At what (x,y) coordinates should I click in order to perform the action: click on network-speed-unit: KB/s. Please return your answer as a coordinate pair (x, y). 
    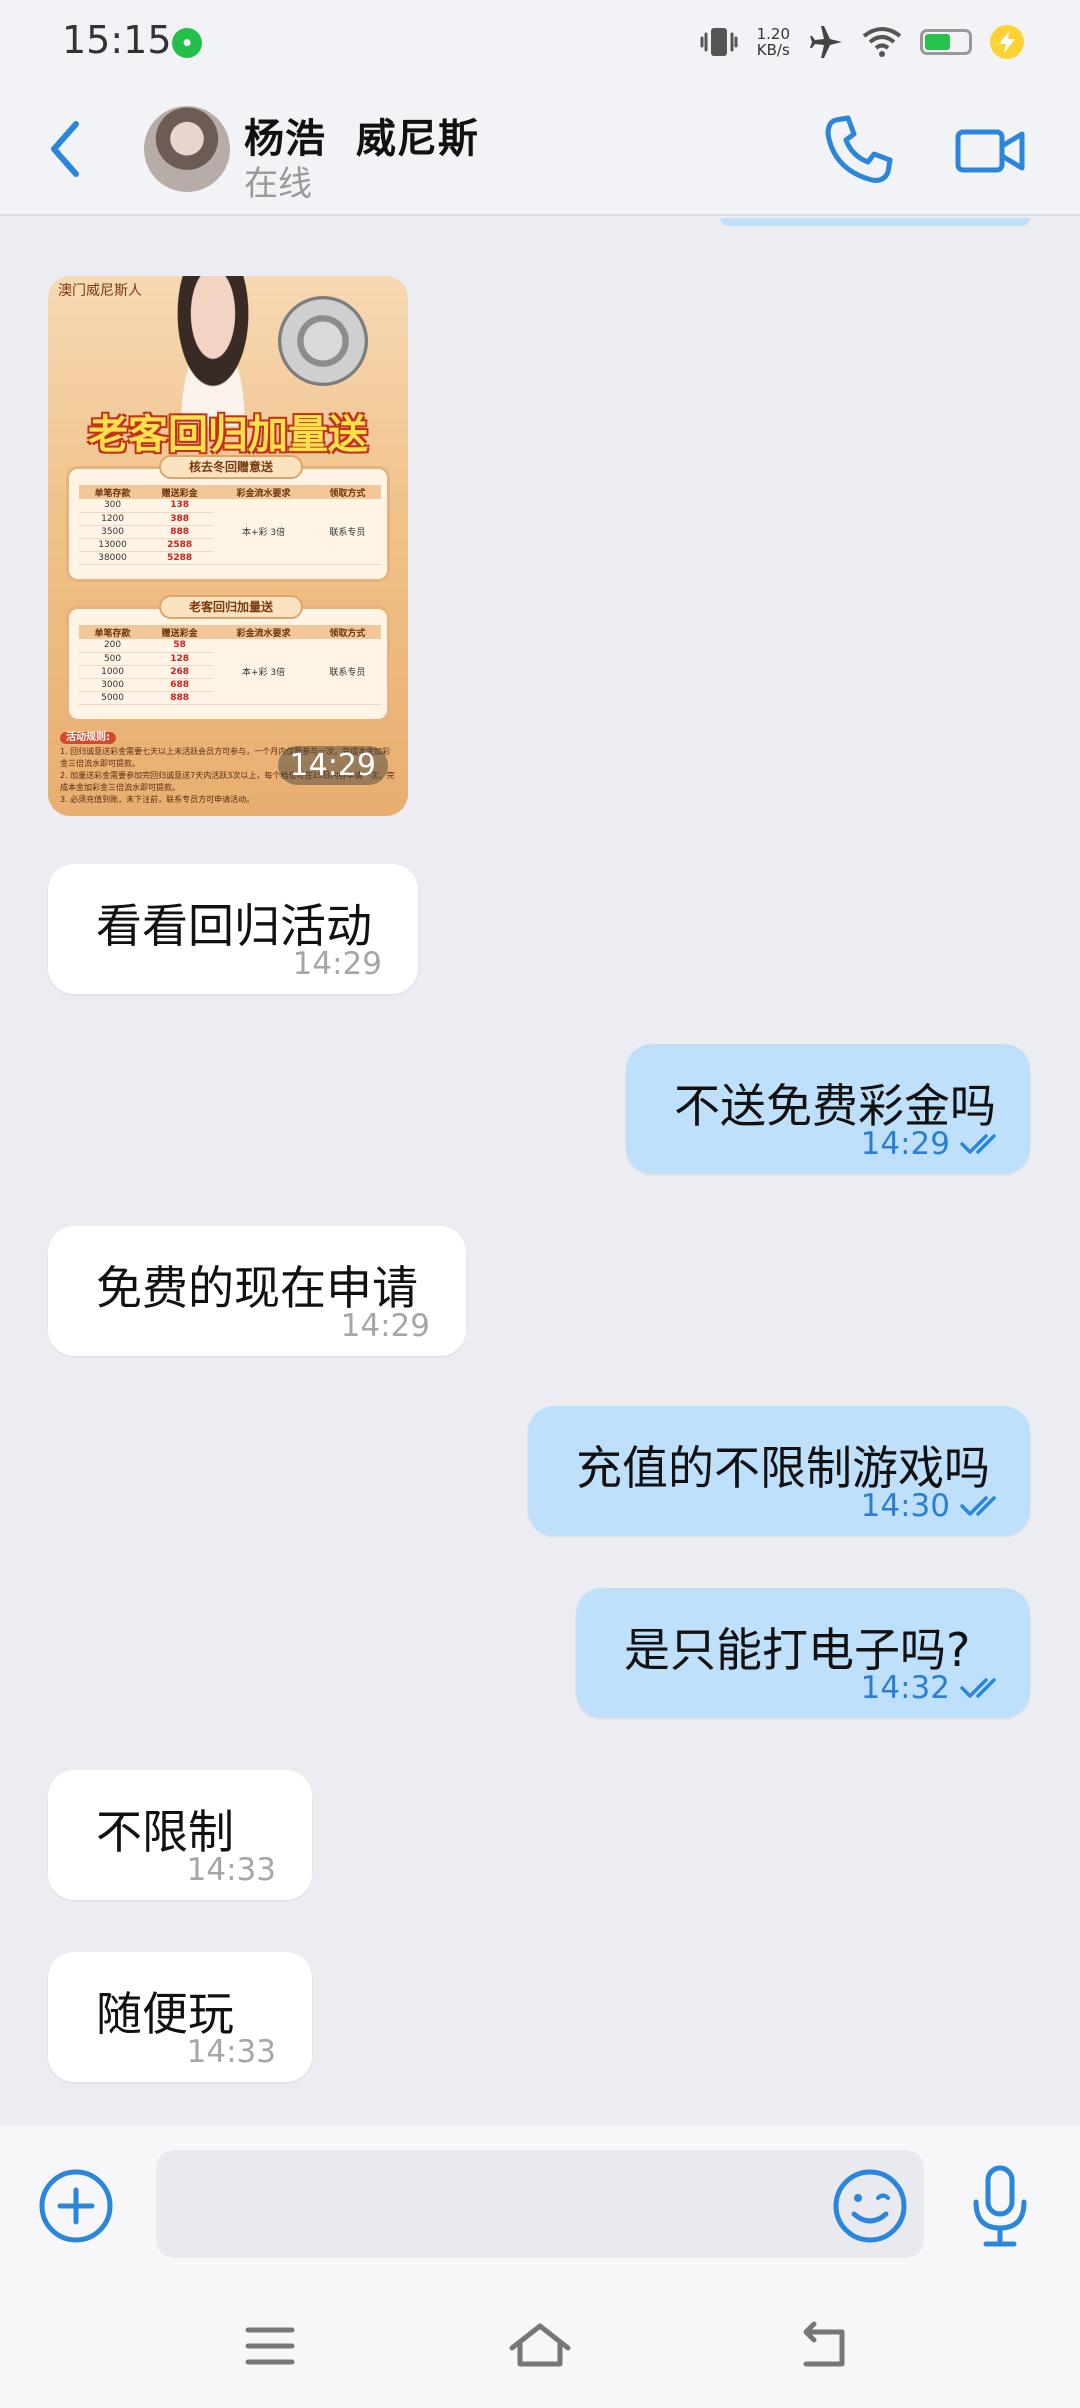
    Looking at the image, I should click on (773, 50).